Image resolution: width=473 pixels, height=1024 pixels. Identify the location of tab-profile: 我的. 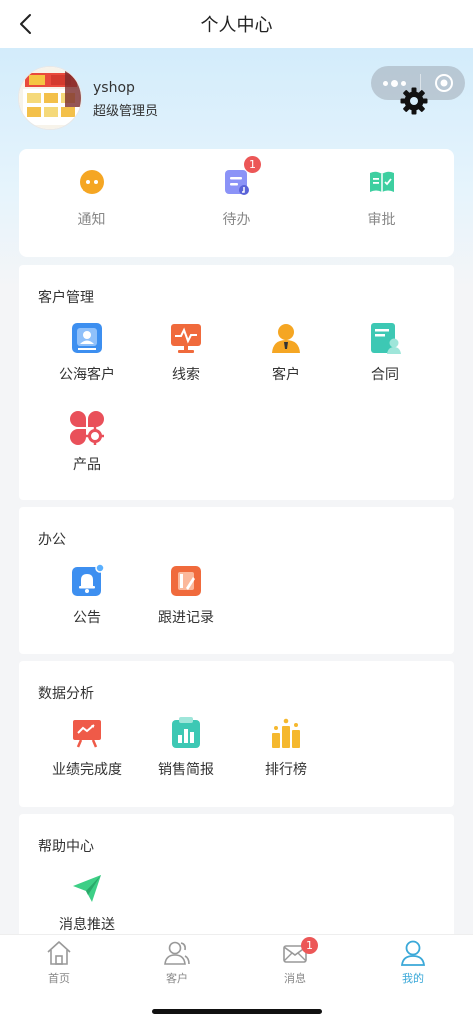
(413, 962).